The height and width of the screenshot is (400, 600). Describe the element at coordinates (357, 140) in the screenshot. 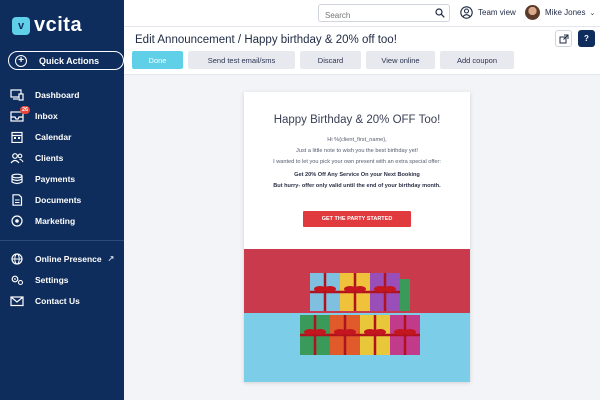

I see `email-greeting: Hi %{client_first_name},` at that location.